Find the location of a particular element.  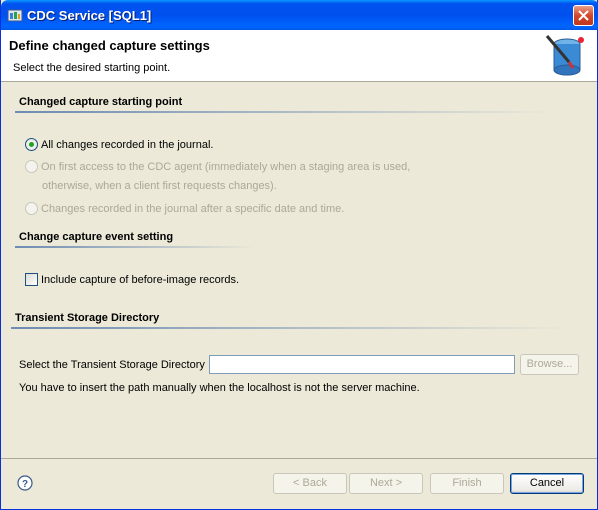

close-button is located at coordinates (583, 15).